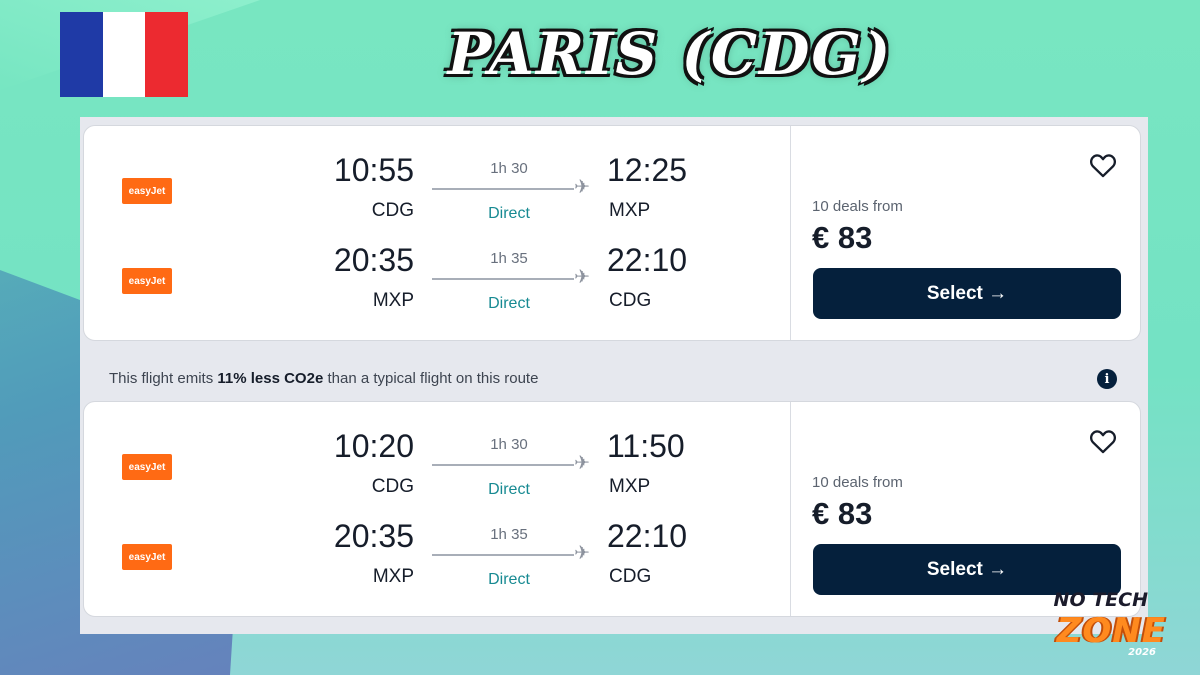  Describe the element at coordinates (270, 378) in the screenshot. I see `emissions-highlight: 11% less CO2e` at that location.